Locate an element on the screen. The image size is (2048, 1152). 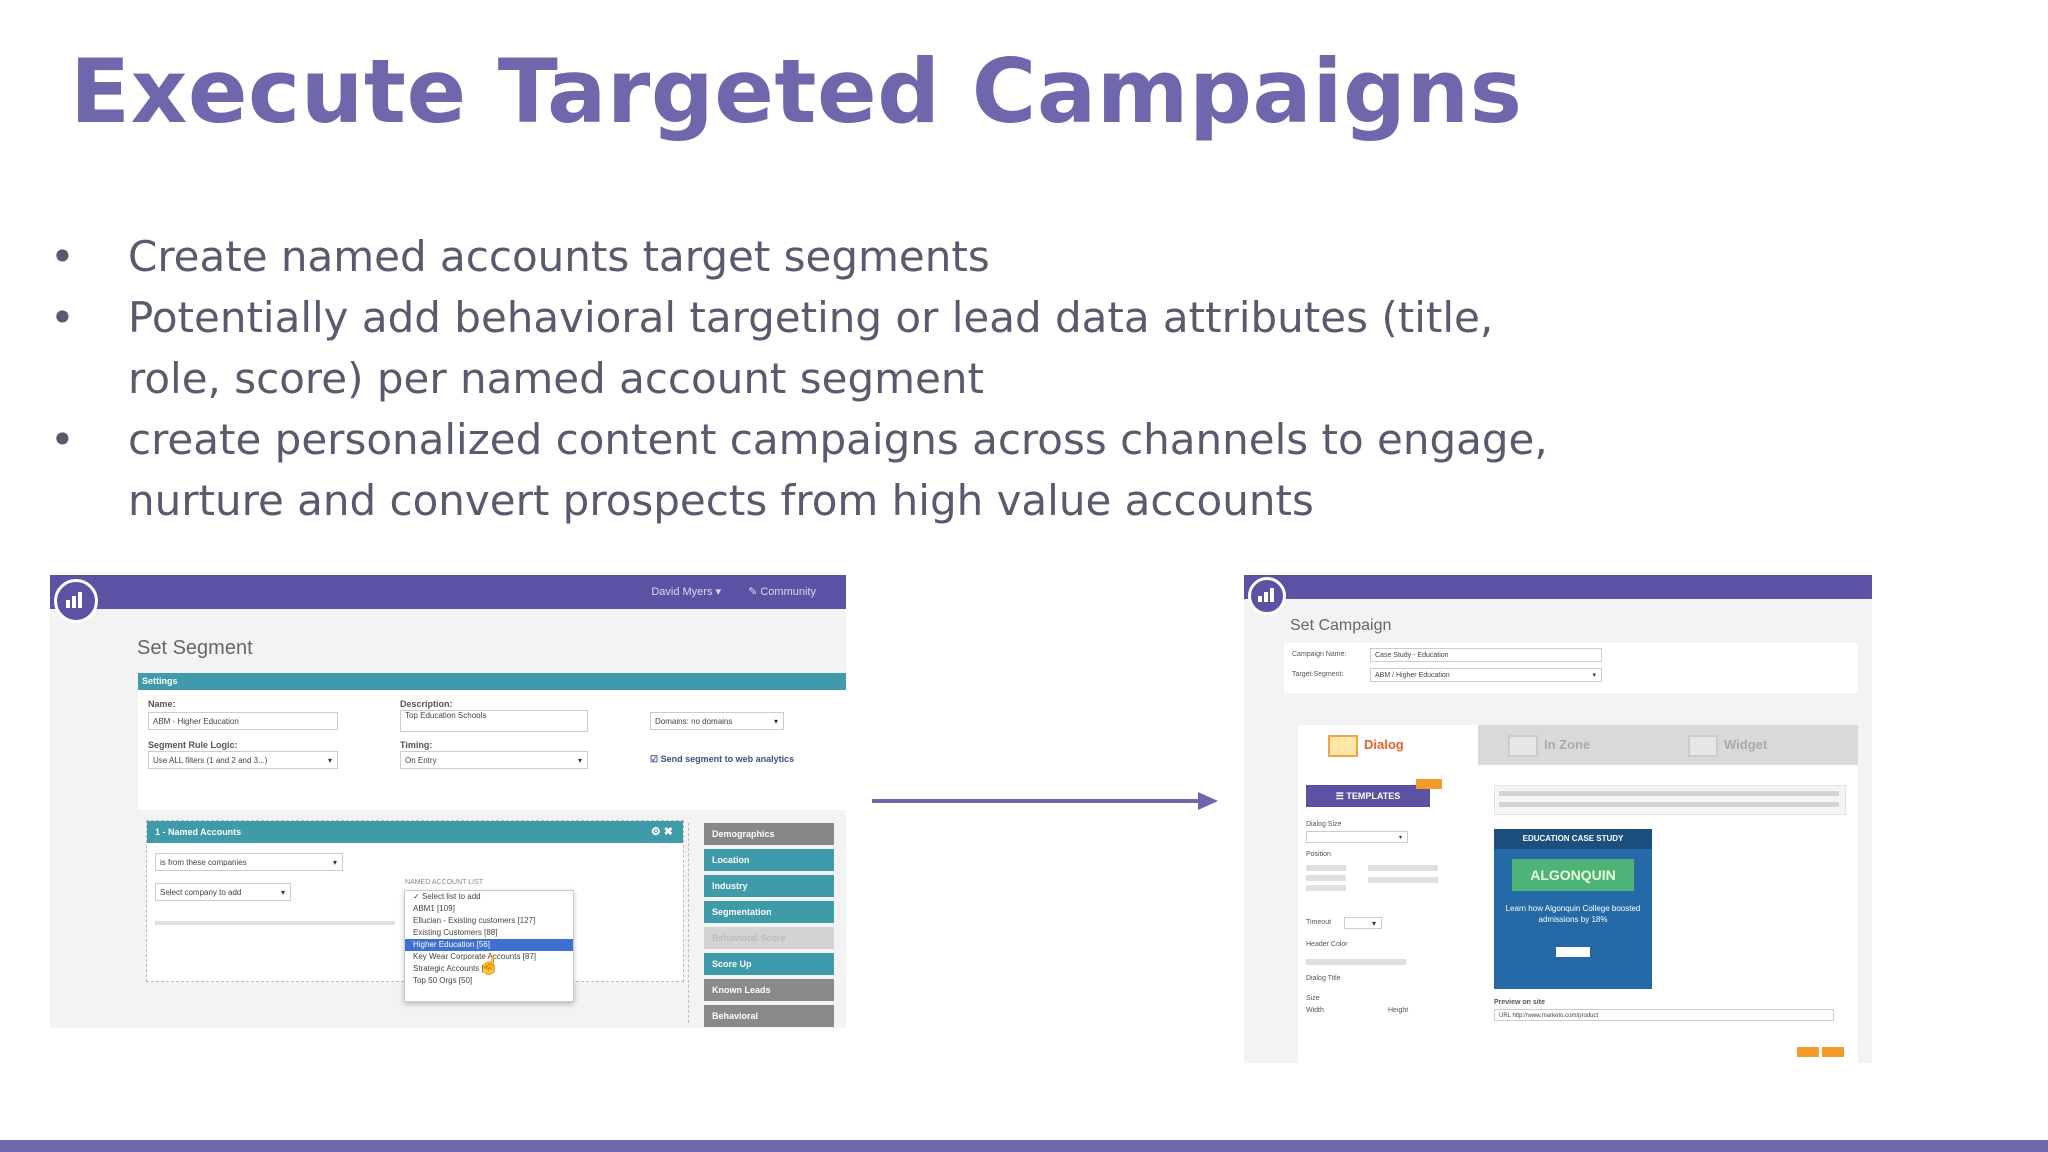
save-button is located at coordinates (1833, 1052).